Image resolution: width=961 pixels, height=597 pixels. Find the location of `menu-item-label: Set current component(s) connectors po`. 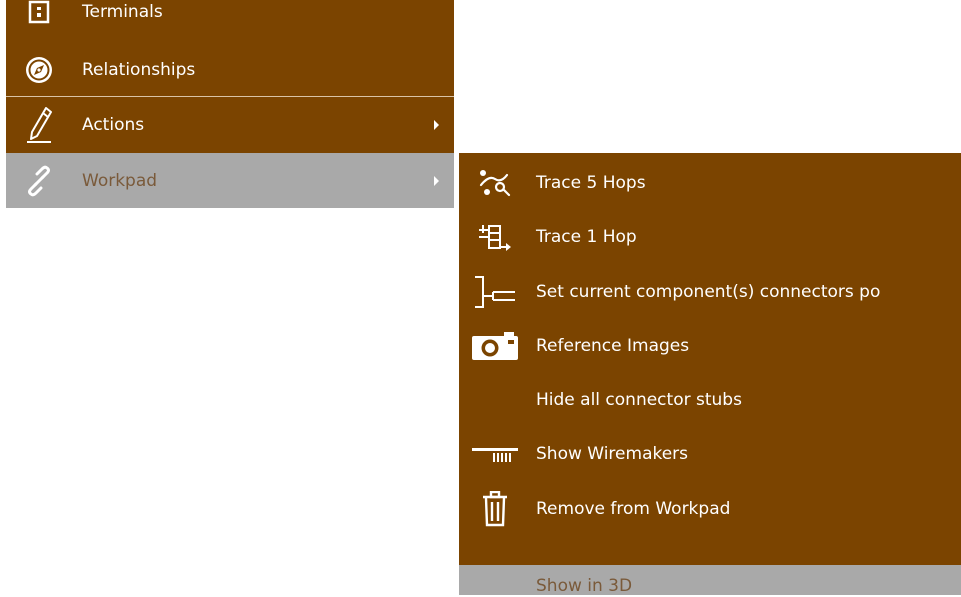

menu-item-label: Set current component(s) connectors po is located at coordinates (708, 292).